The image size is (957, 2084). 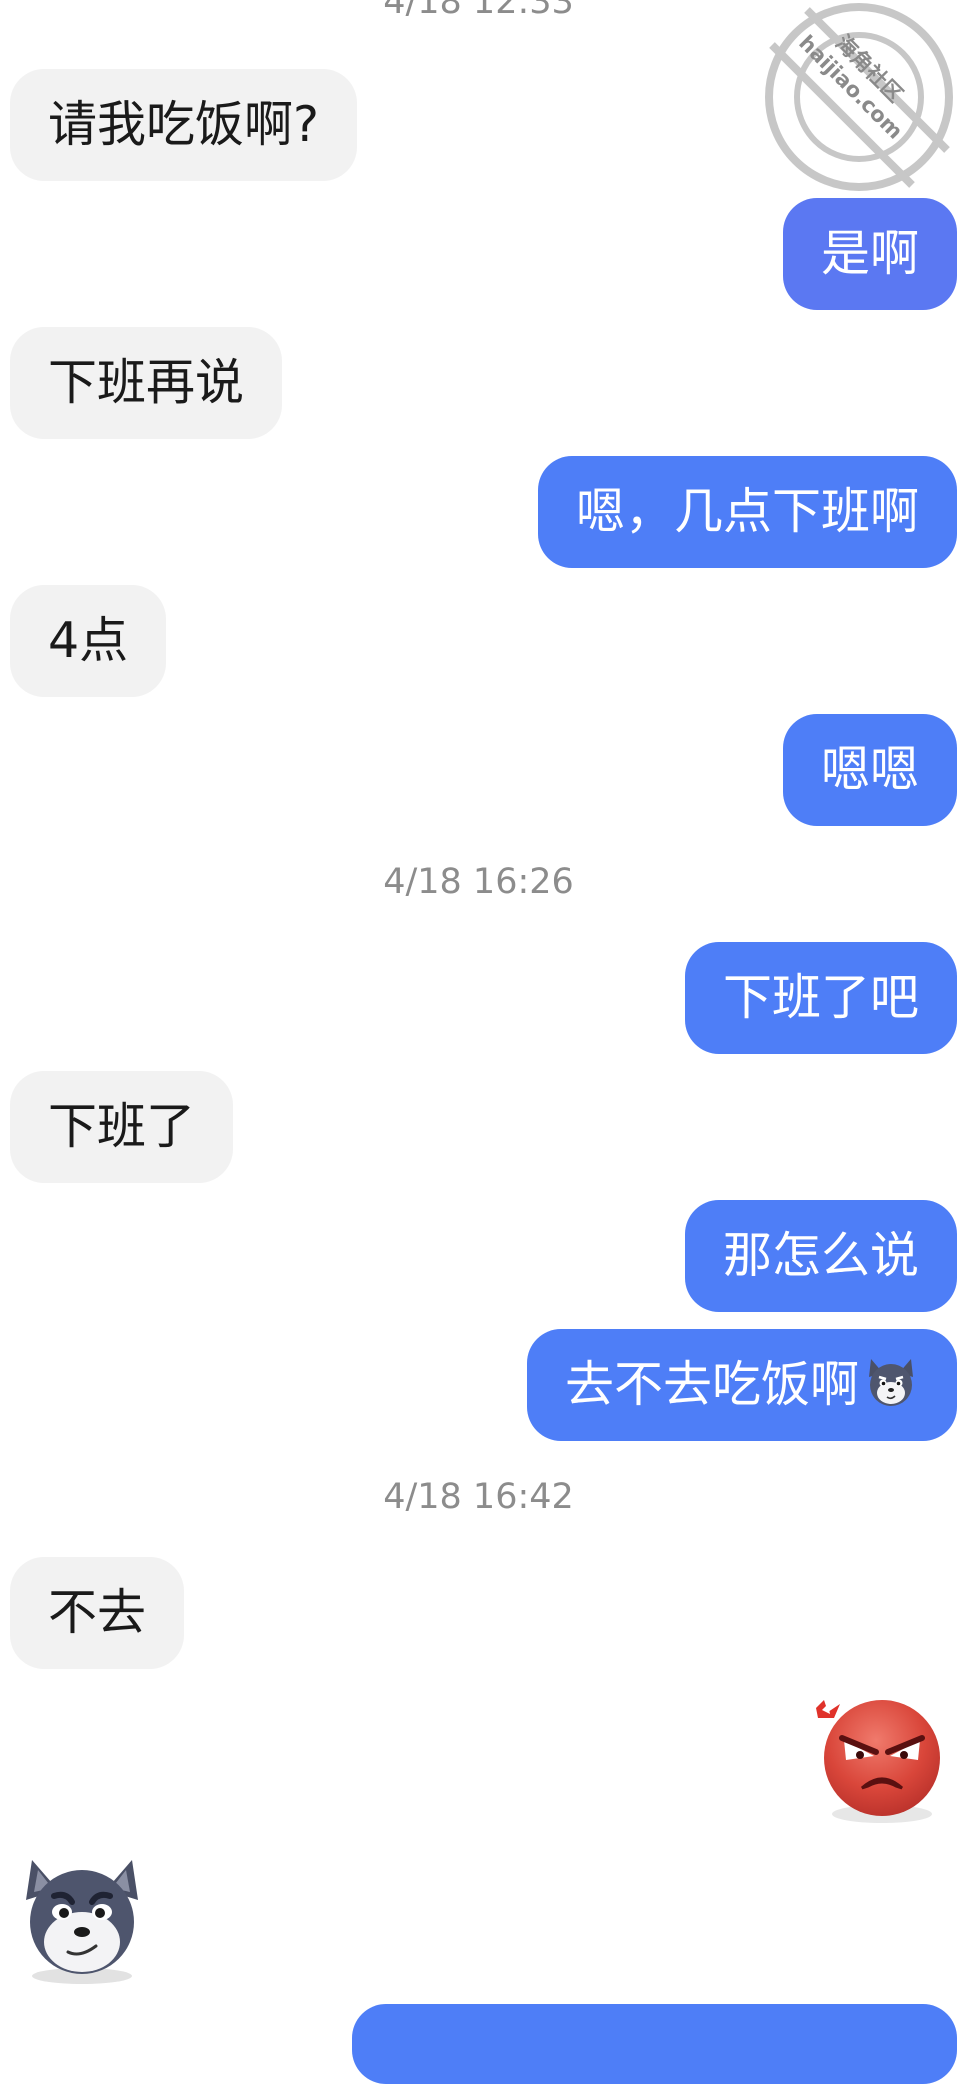 I want to click on outgoing-message: 嗯，几点下班啊, so click(x=747, y=512).